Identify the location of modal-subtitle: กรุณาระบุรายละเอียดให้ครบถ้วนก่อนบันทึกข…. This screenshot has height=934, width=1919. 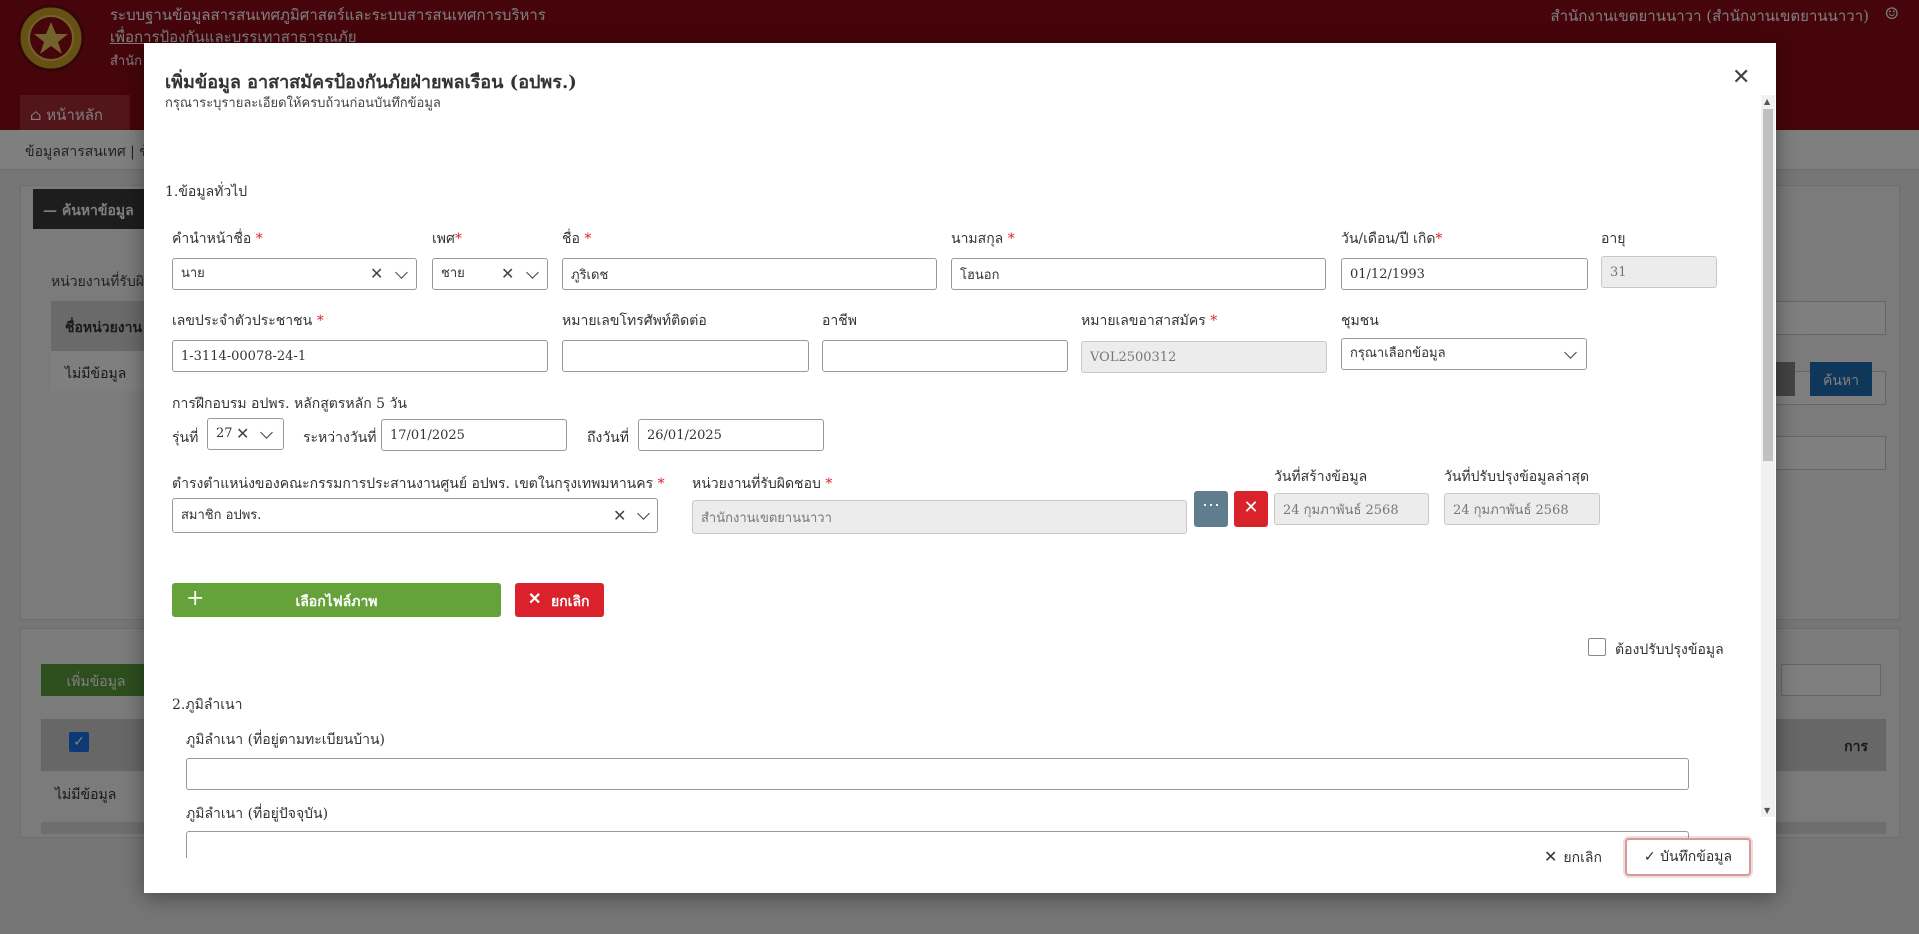
(303, 103).